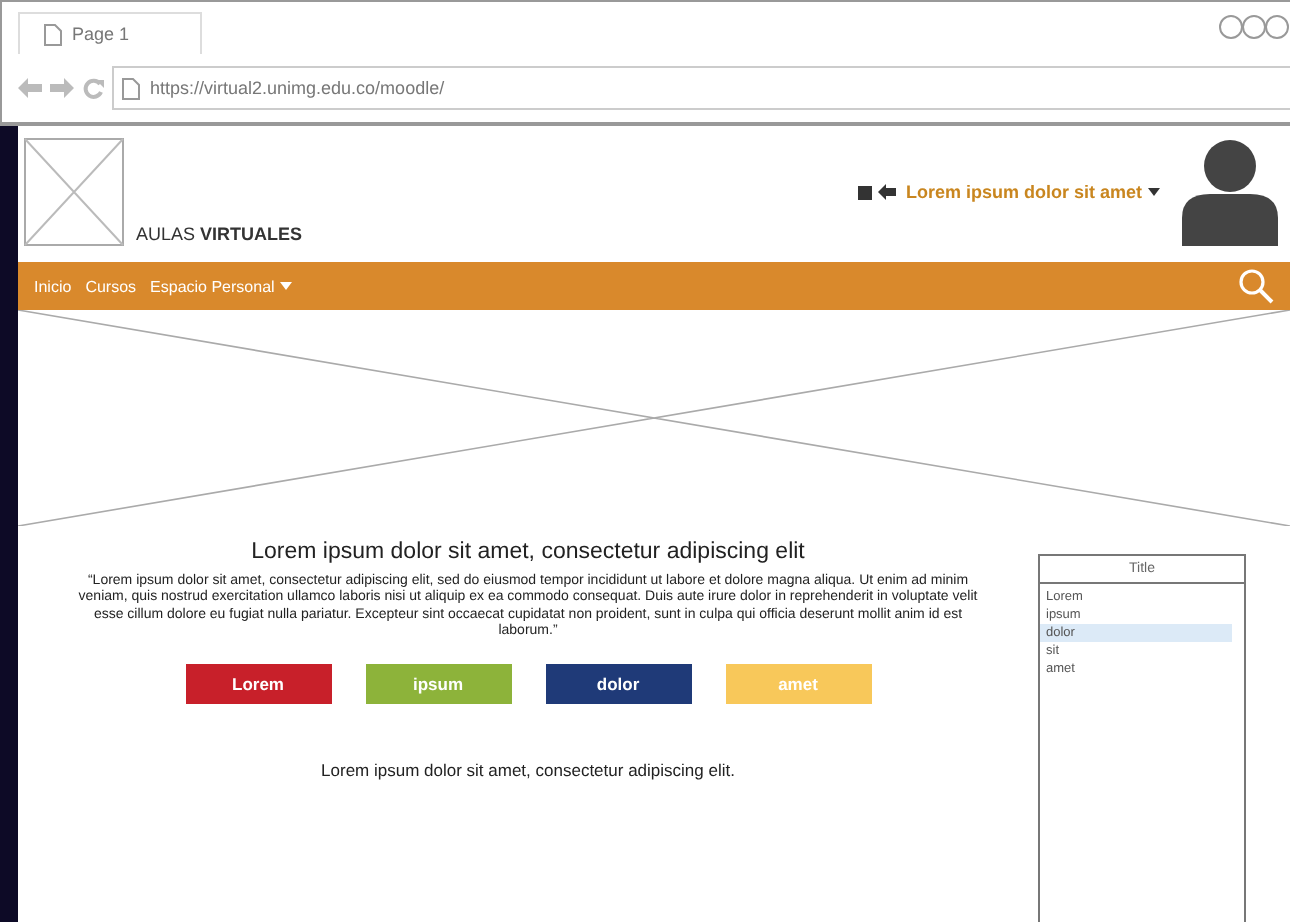 This screenshot has height=922, width=1290. I want to click on nav-link: Espacio Personal, so click(221, 286).